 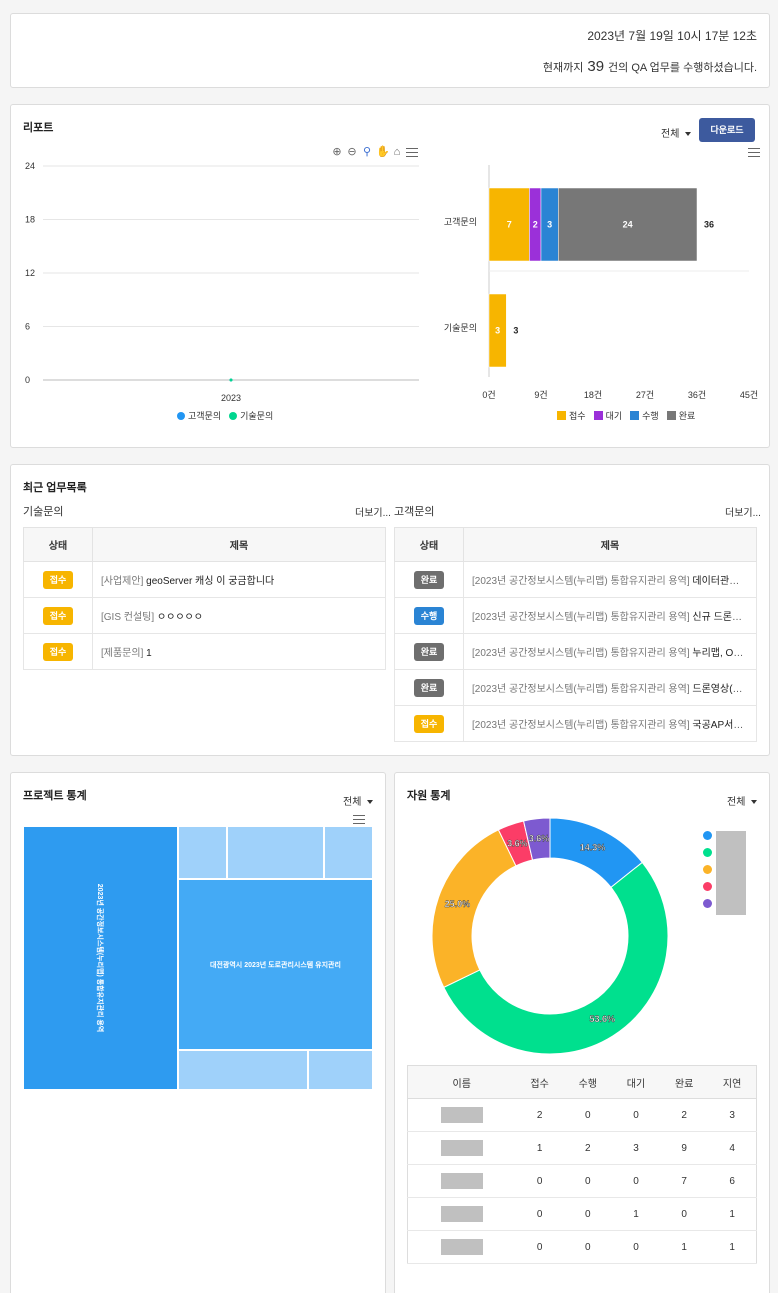 What do you see at coordinates (210, 581) in the screenshot?
I see `row-title: geoServer 캐싱 이 궁금합니다` at bounding box center [210, 581].